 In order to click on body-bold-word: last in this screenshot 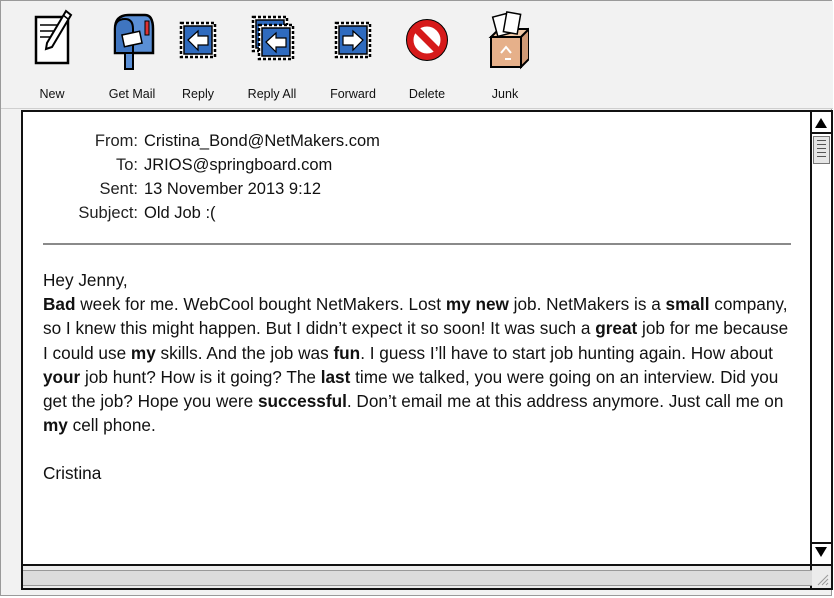, I will do `click(335, 376)`.